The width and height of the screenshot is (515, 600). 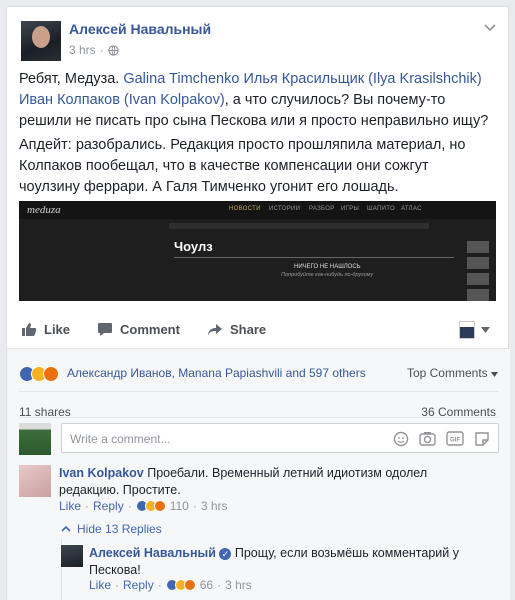 I want to click on comment-avatar-kolpakov, so click(x=35, y=481).